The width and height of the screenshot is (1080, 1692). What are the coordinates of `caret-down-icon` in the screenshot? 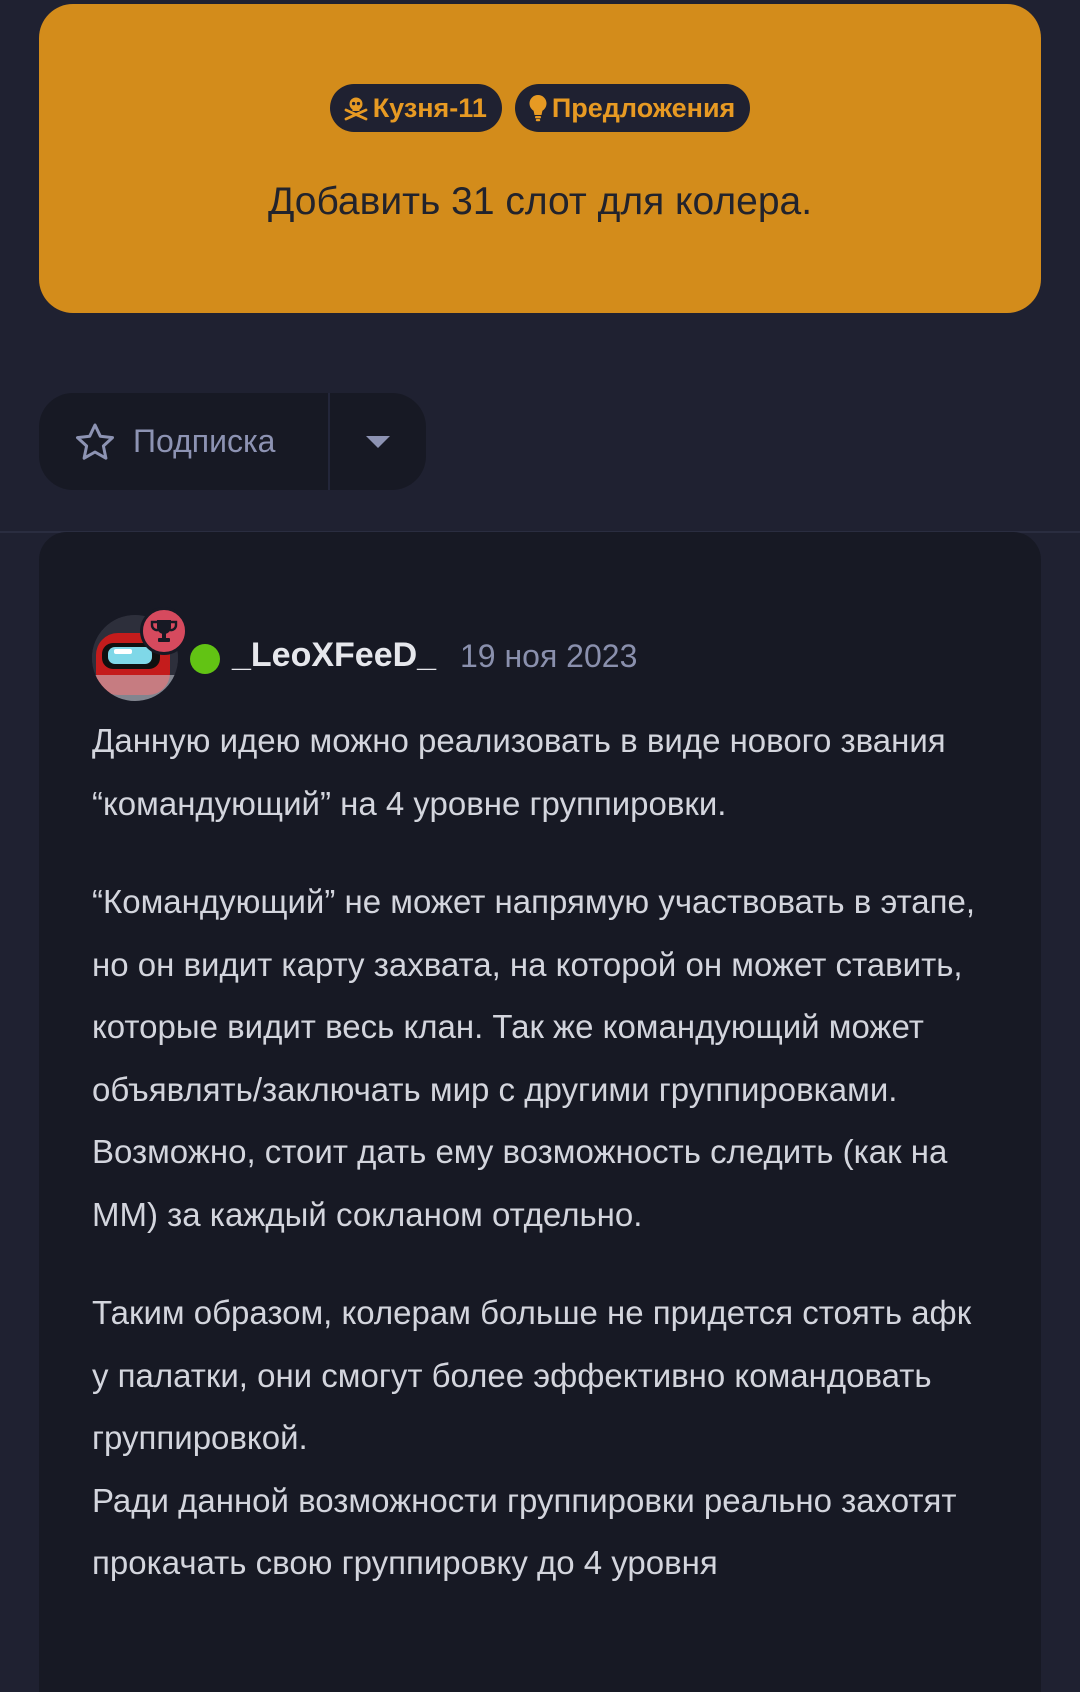 It's located at (378, 441).